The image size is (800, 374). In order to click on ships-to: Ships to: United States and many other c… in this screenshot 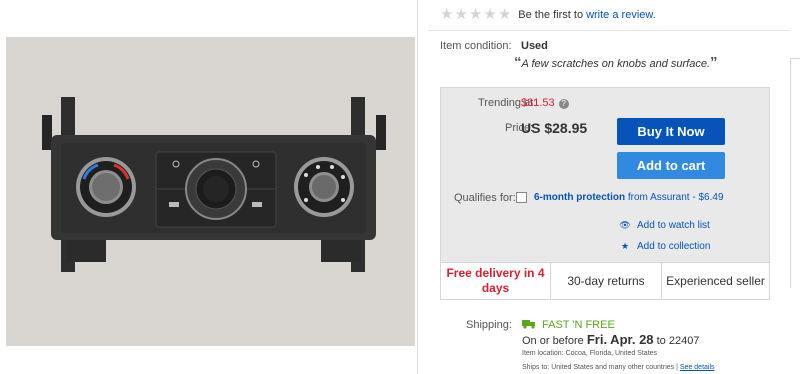, I will do `click(618, 367)`.